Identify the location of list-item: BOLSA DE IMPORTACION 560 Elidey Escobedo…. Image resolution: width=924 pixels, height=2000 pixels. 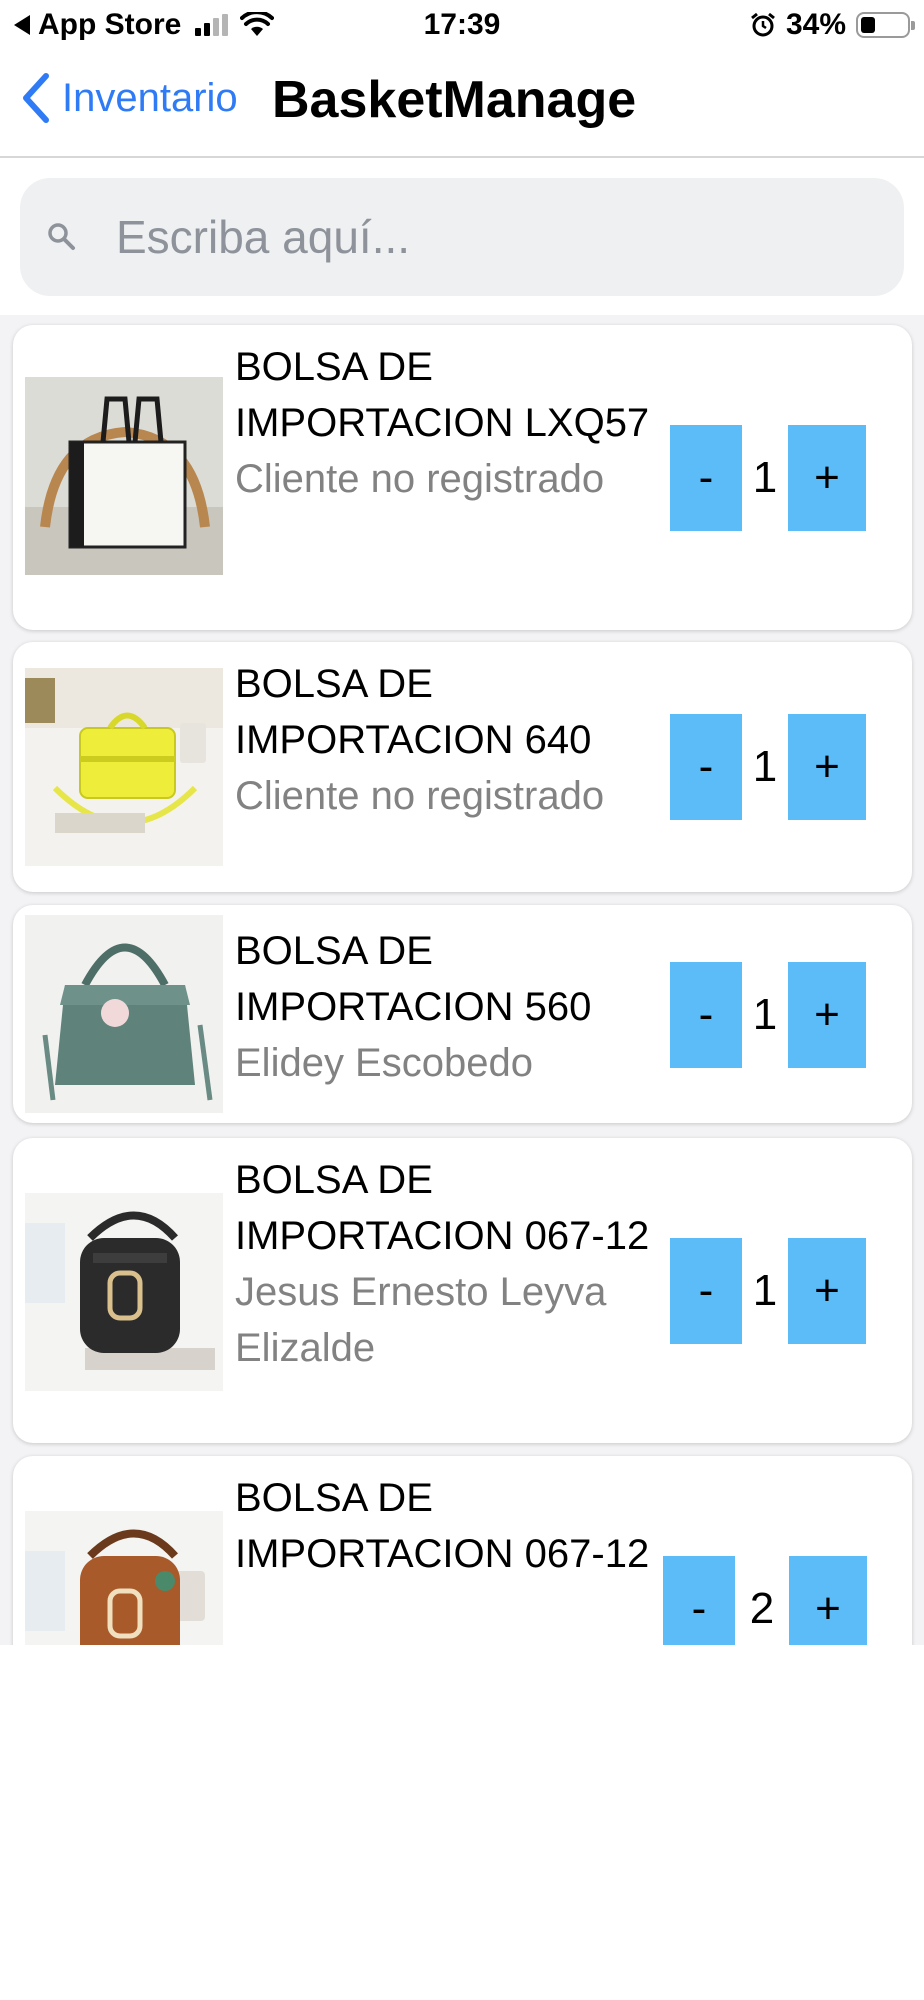
(462, 1014).